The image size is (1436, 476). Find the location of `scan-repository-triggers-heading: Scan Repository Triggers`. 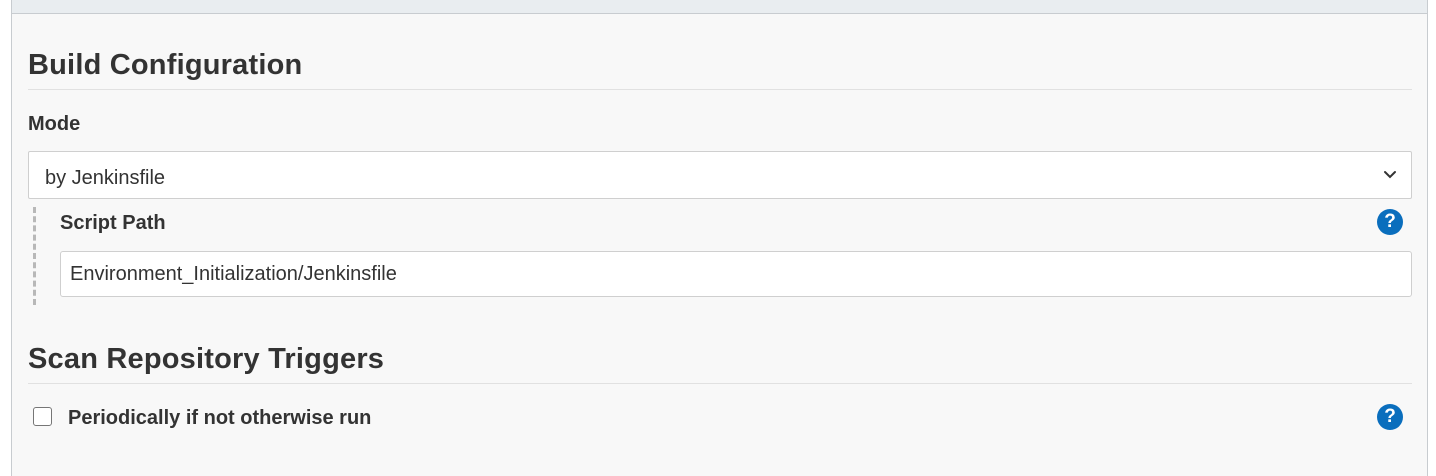

scan-repository-triggers-heading: Scan Repository Triggers is located at coordinates (206, 359).